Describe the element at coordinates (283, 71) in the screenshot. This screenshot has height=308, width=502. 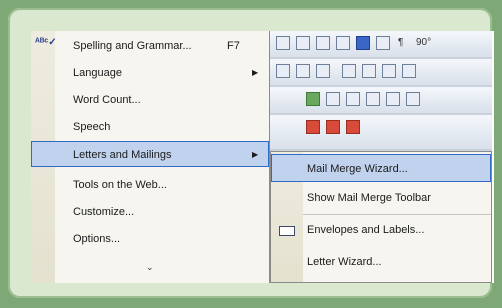
I see `align-right-icon` at that location.